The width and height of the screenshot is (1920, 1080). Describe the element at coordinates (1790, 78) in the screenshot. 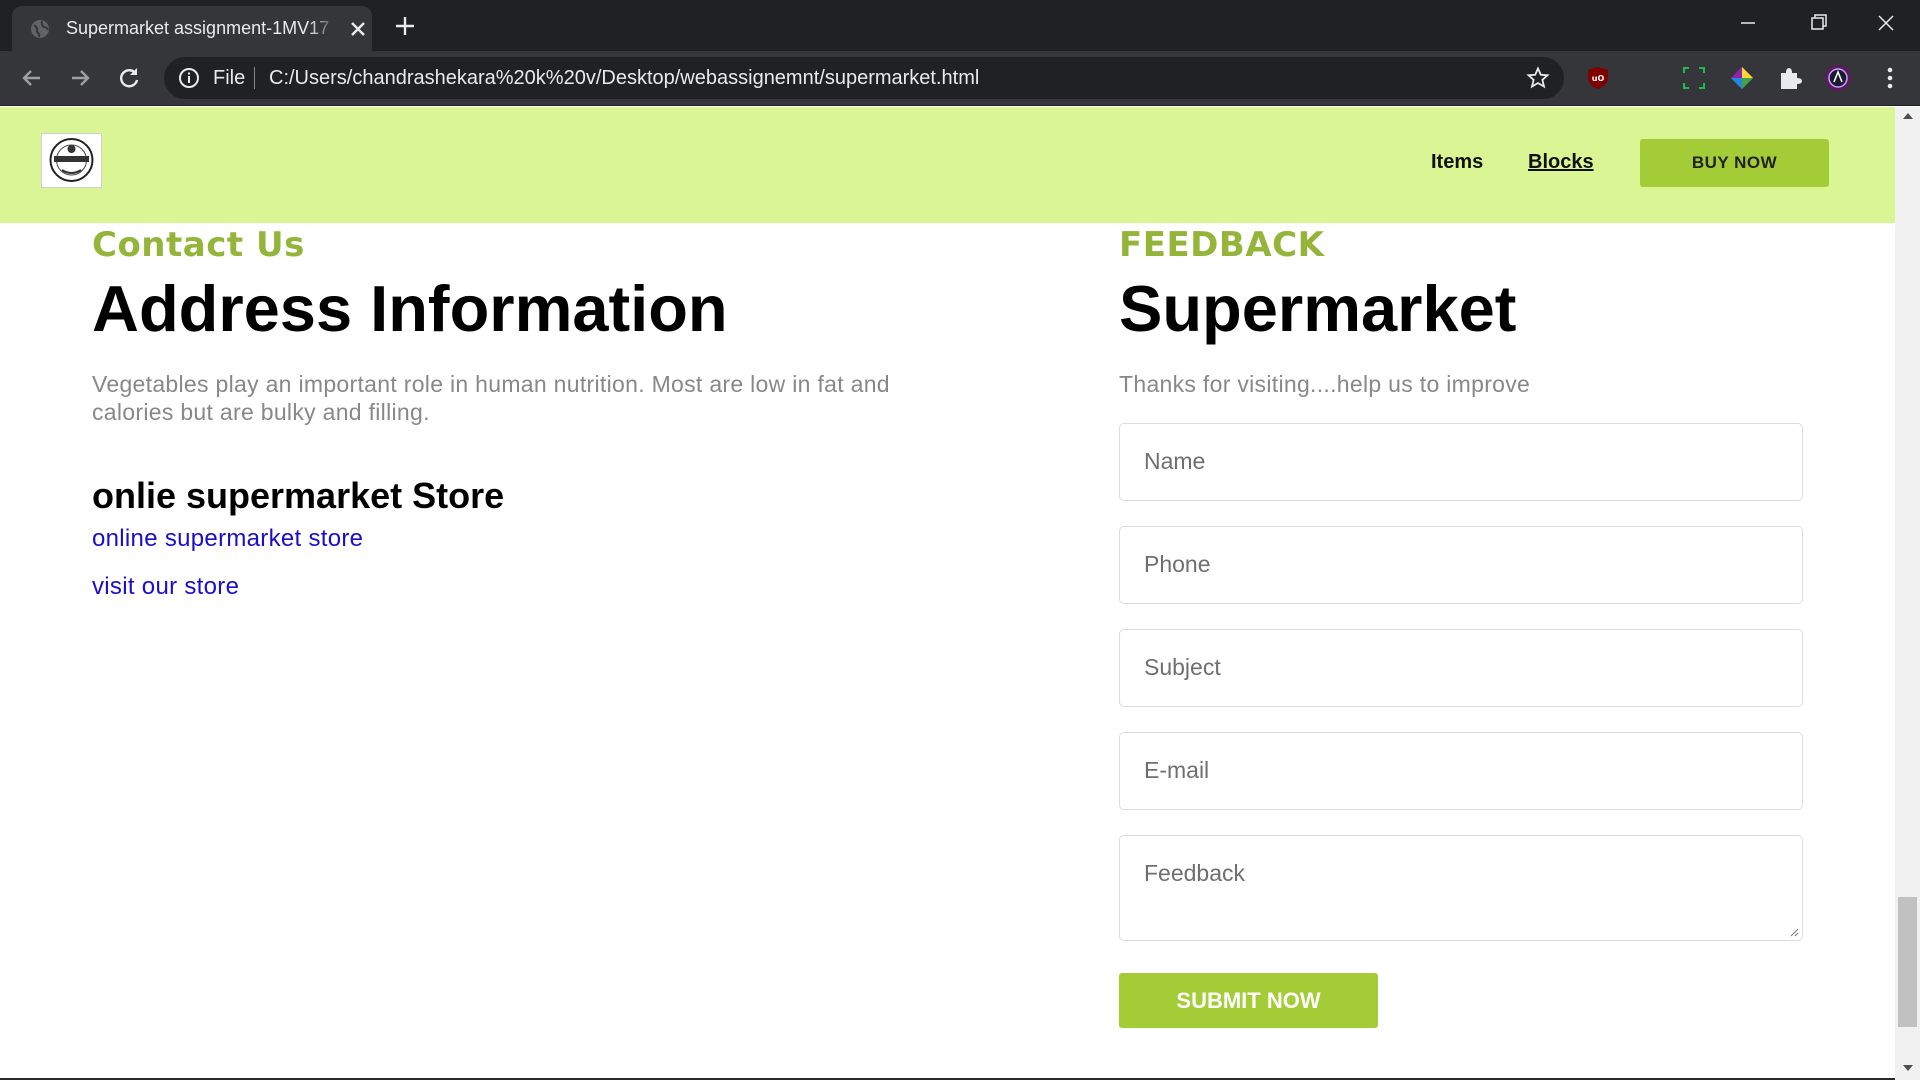

I see `extensions-puzzle-icon` at that location.